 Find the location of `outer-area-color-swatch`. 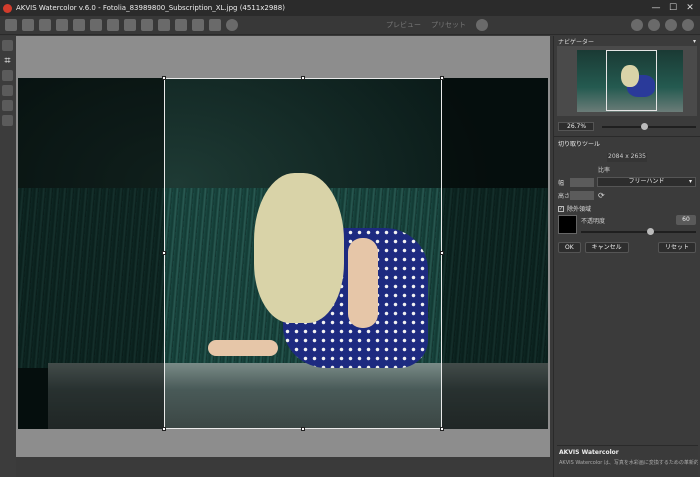

outer-area-color-swatch is located at coordinates (567, 224).